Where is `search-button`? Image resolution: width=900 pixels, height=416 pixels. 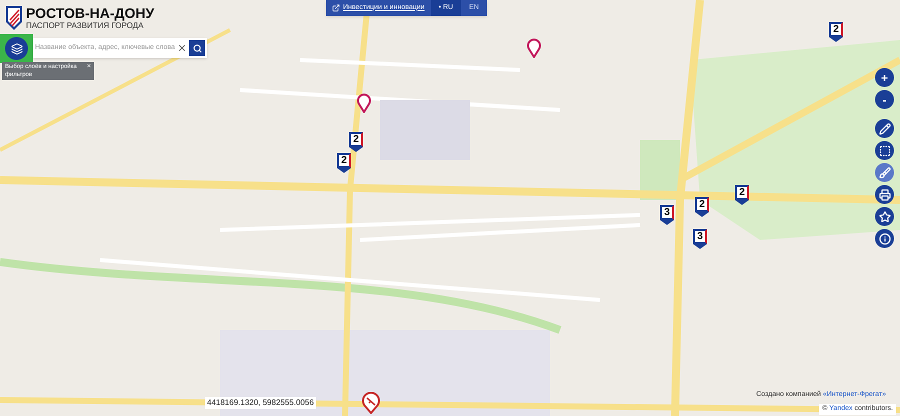
search-button is located at coordinates (197, 48).